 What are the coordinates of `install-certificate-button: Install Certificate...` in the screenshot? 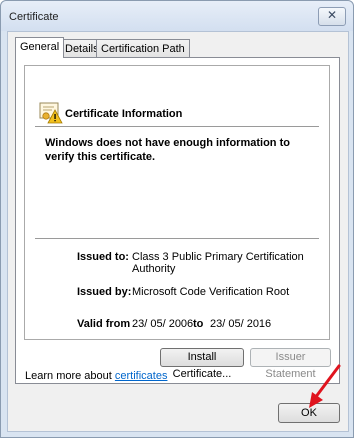 It's located at (202, 364).